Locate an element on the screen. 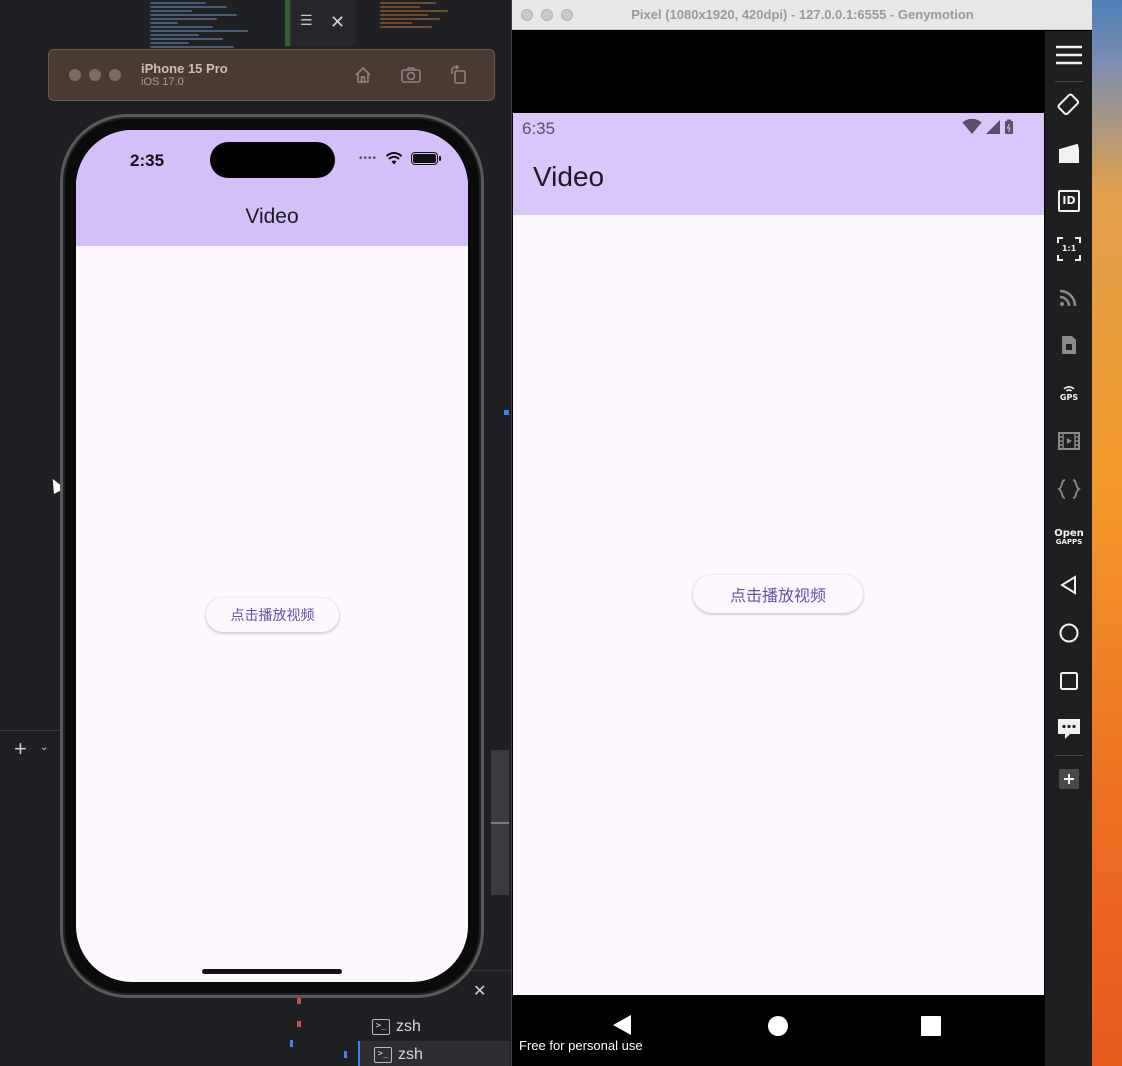  panel-divider is located at coordinates (30, 730).